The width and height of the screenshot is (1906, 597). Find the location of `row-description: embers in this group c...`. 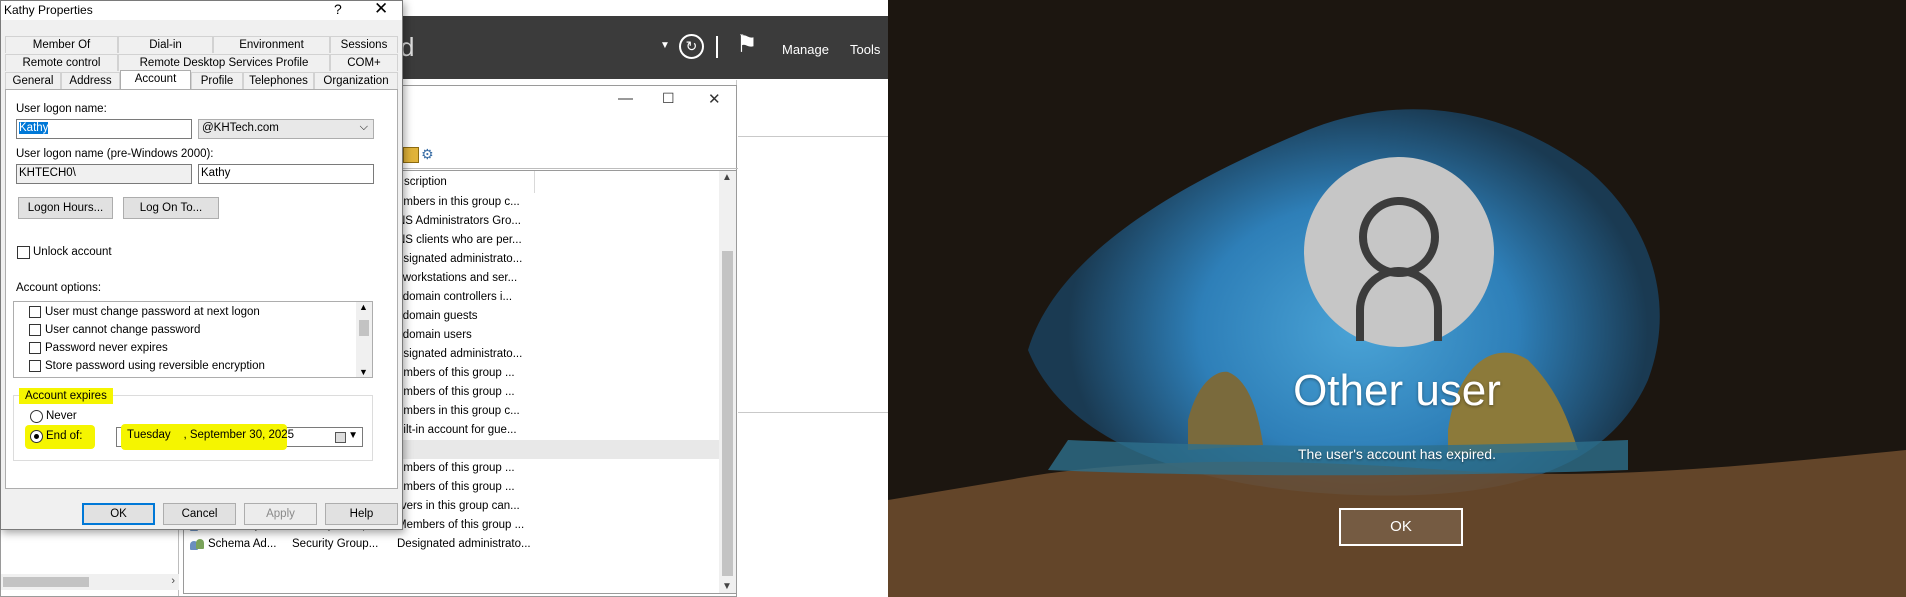

row-description: embers in this group c... is located at coordinates (458, 202).